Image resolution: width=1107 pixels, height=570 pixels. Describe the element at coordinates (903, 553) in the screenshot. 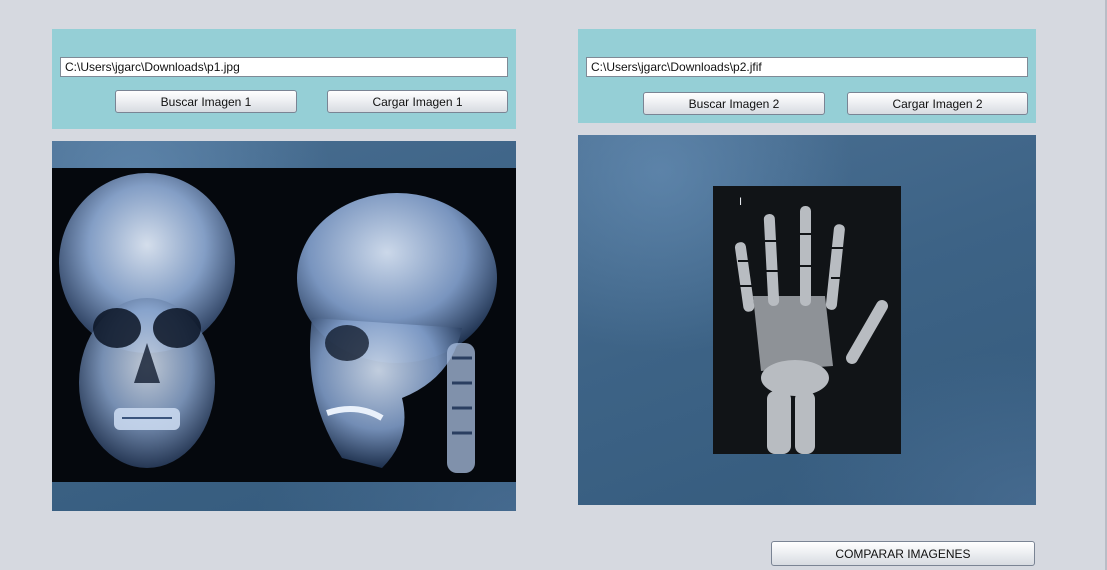

I see `compare-images-button: COMPARAR IMAGENES` at that location.